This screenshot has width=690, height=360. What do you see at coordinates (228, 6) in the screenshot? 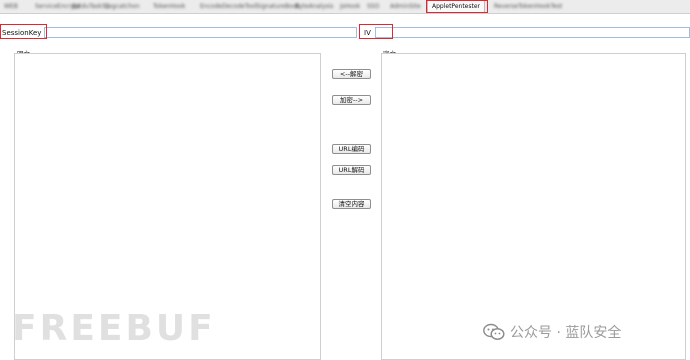
I see `tab-6: EncodeDecodeTool` at bounding box center [228, 6].